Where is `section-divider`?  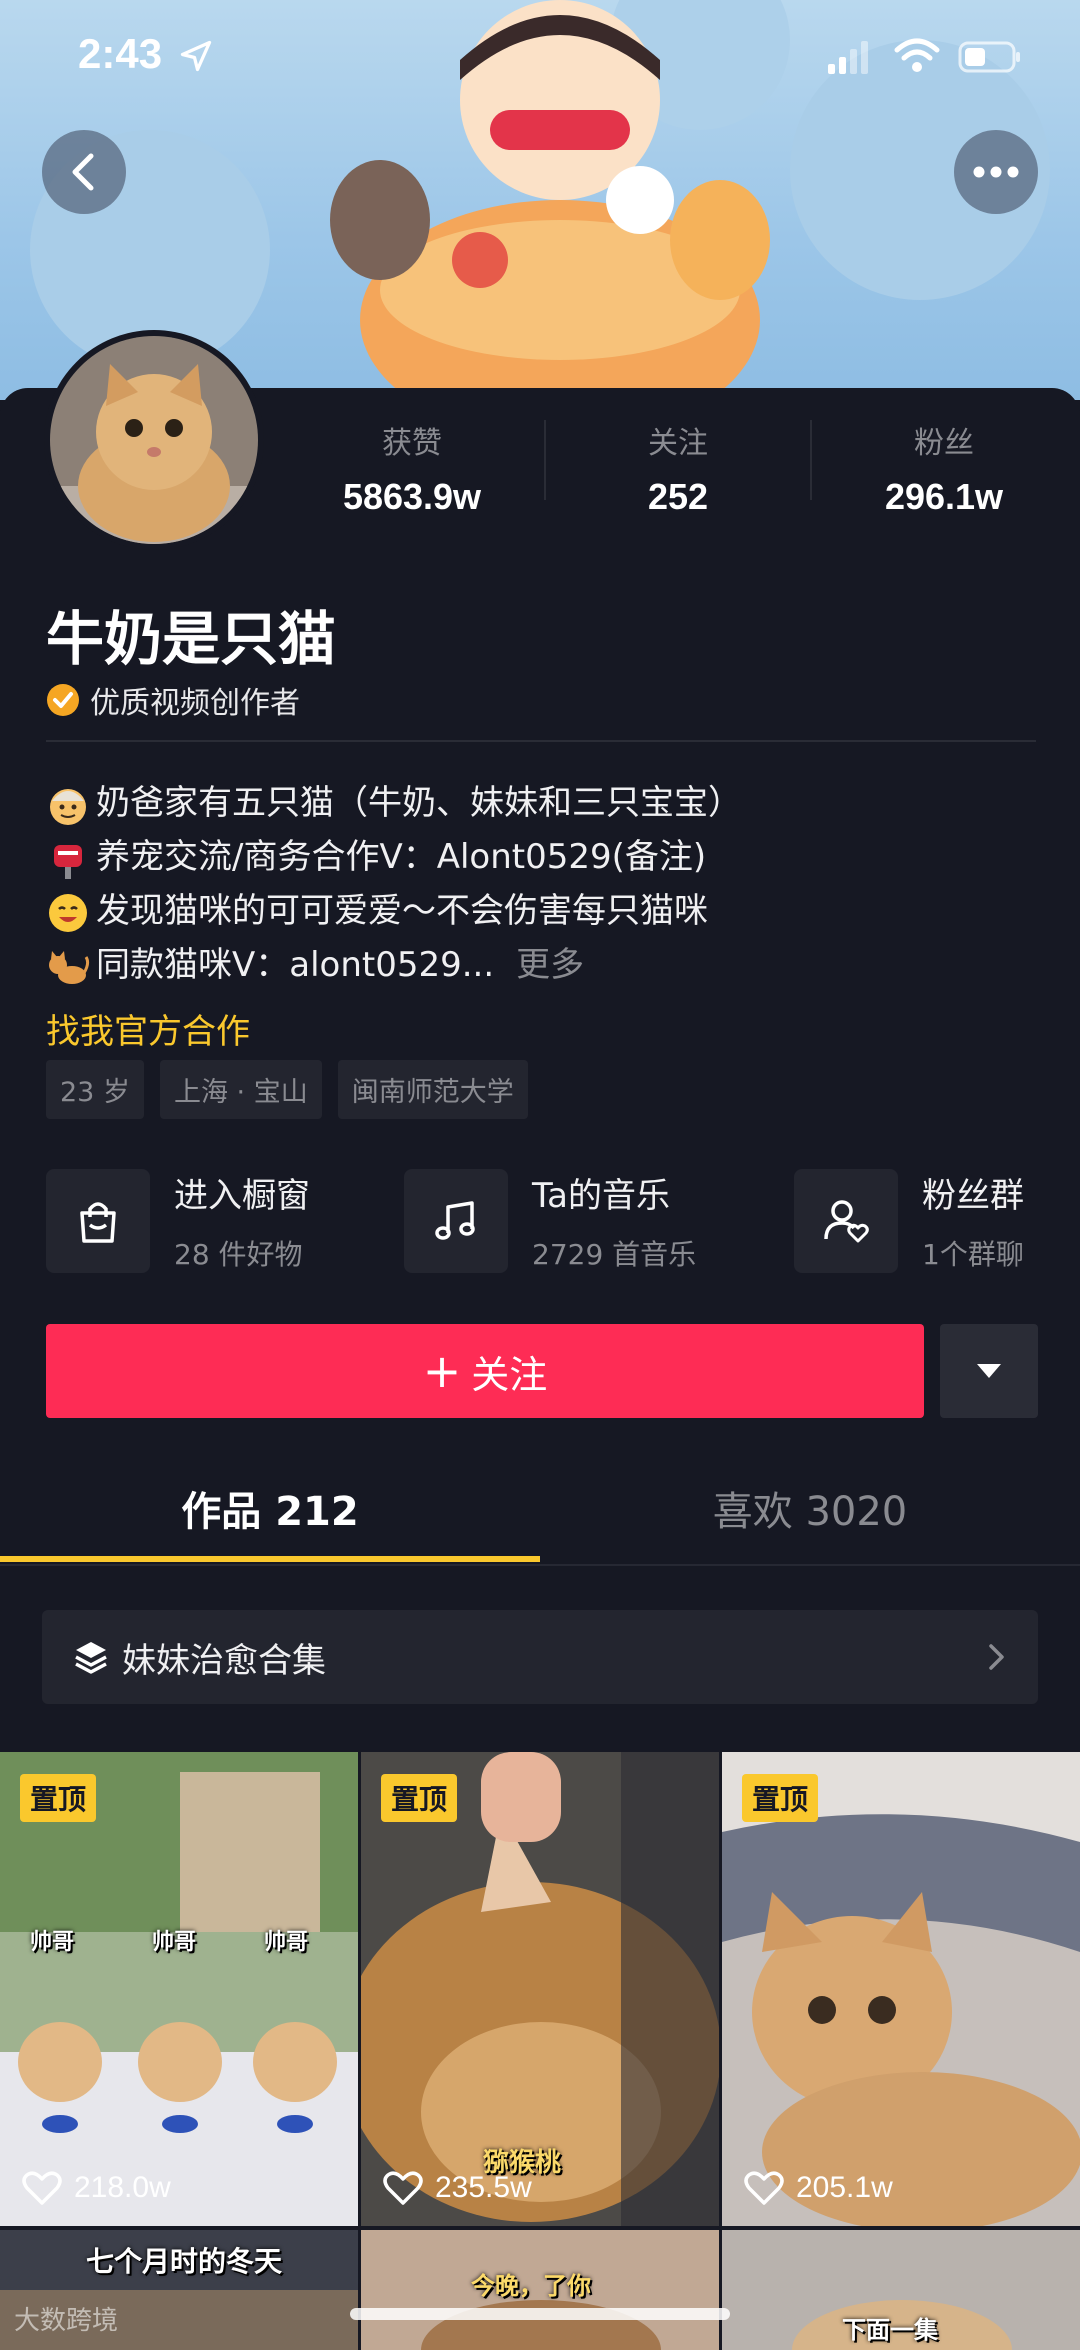 section-divider is located at coordinates (541, 741).